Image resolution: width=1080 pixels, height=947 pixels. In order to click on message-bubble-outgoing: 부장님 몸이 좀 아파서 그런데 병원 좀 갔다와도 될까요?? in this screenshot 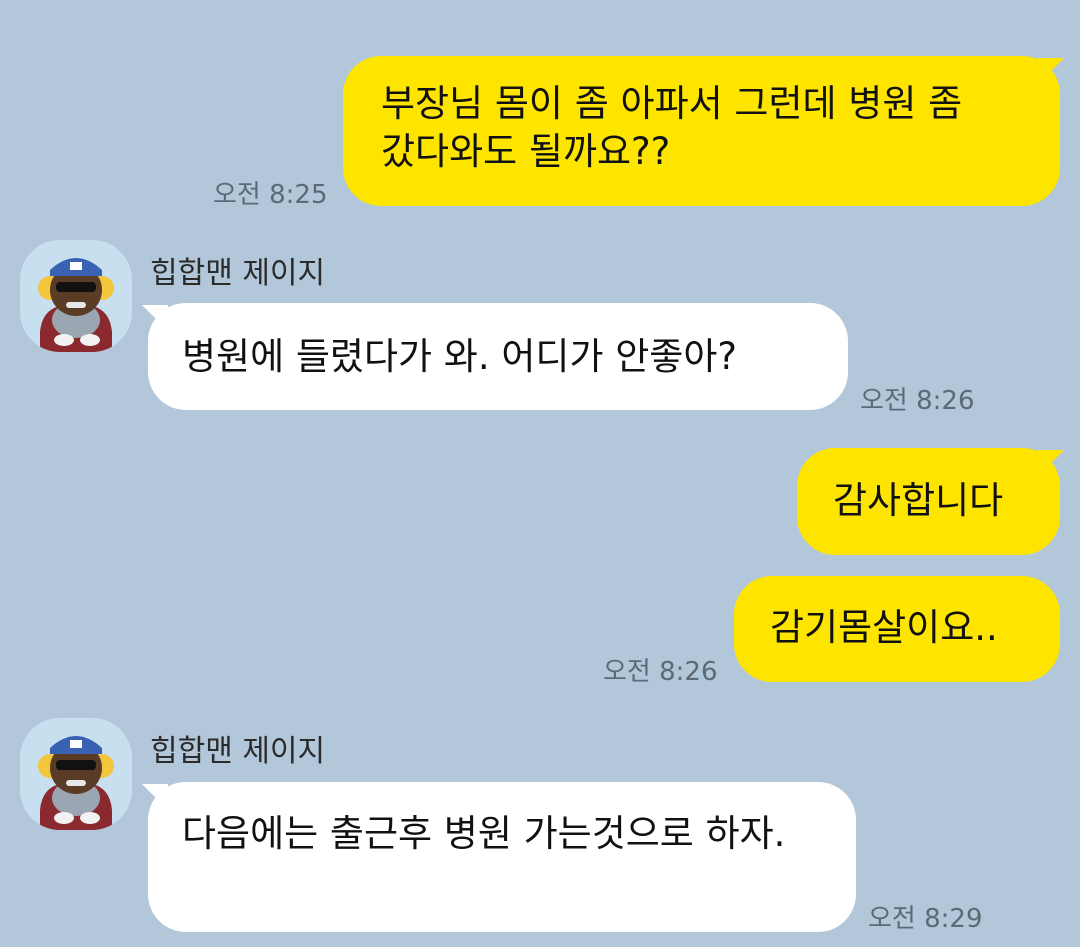, I will do `click(701, 131)`.